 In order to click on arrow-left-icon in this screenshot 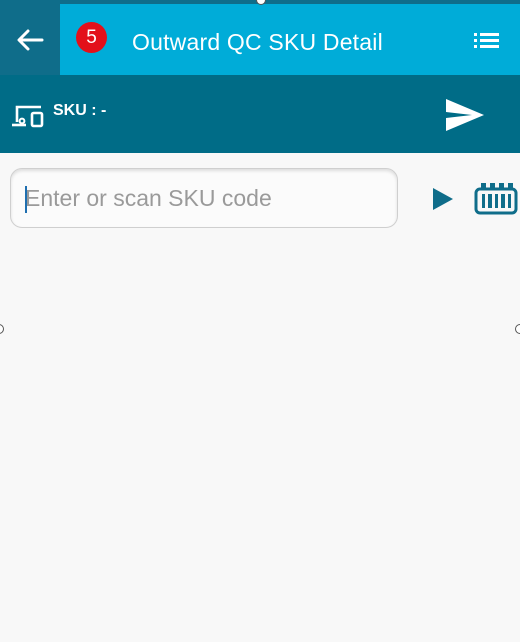, I will do `click(30, 39)`.